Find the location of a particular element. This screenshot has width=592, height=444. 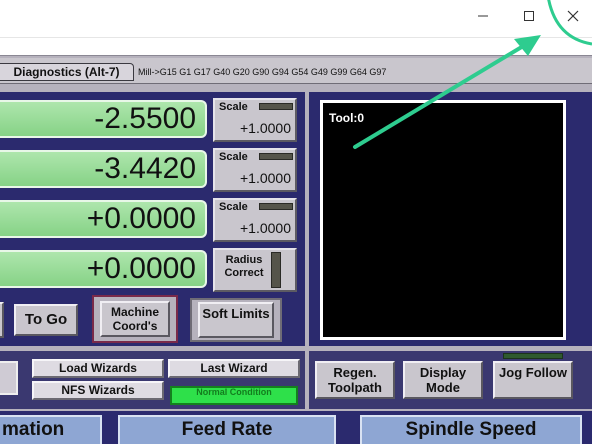

dro-row-x: -2.5500 Scale +1.0000 is located at coordinates (152, 120).